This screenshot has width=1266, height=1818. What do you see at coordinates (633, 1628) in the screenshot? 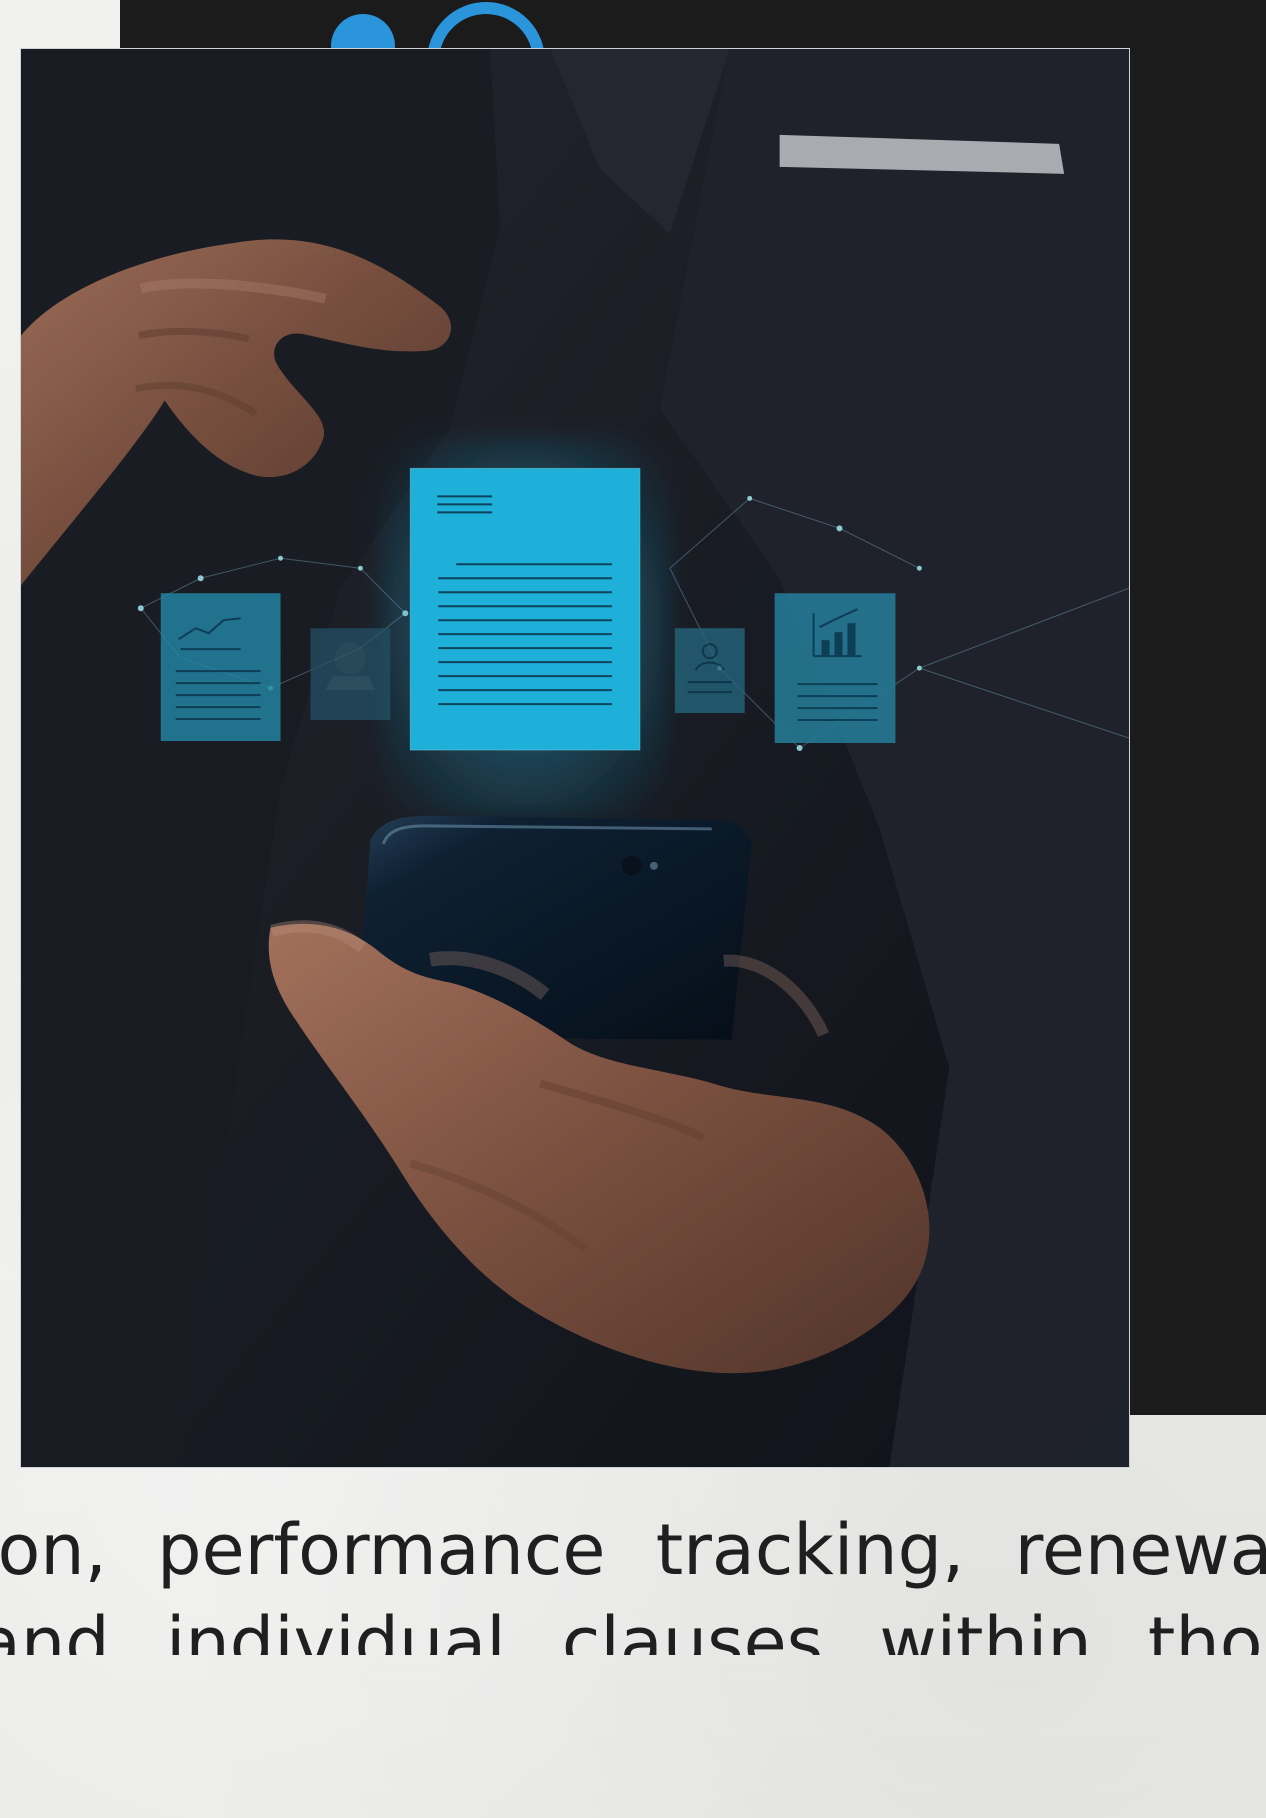
I see `caption-line-2: and individual clauses within those` at bounding box center [633, 1628].